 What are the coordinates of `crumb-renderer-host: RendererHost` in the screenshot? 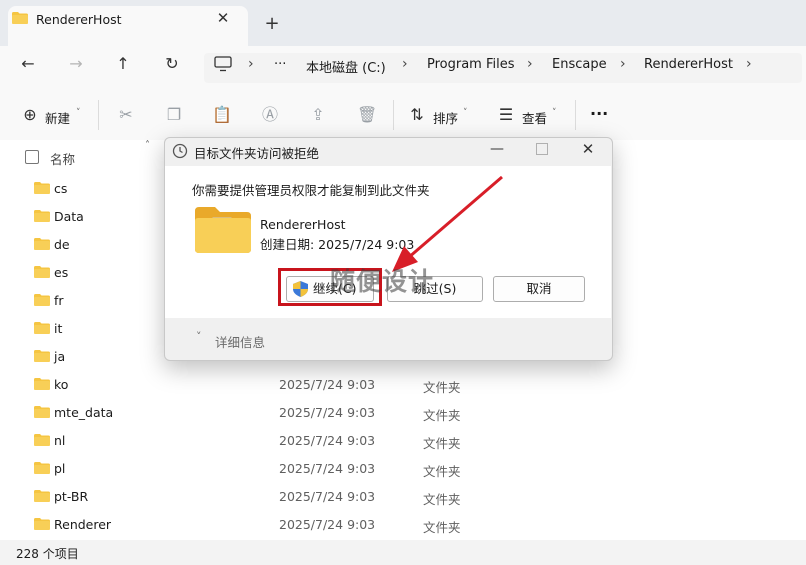 It's located at (688, 64).